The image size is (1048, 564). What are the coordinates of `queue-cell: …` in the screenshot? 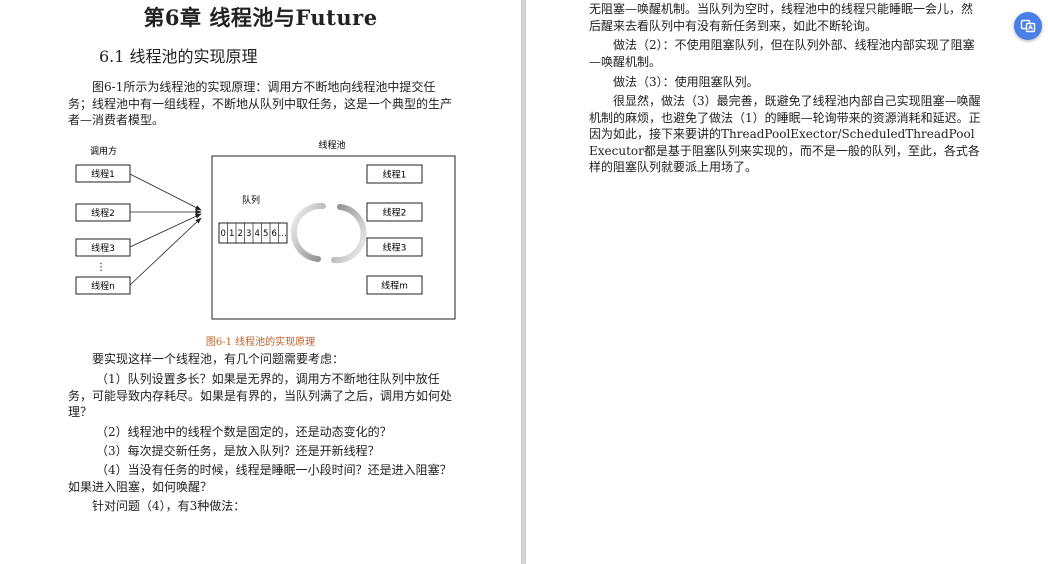 It's located at (282, 234).